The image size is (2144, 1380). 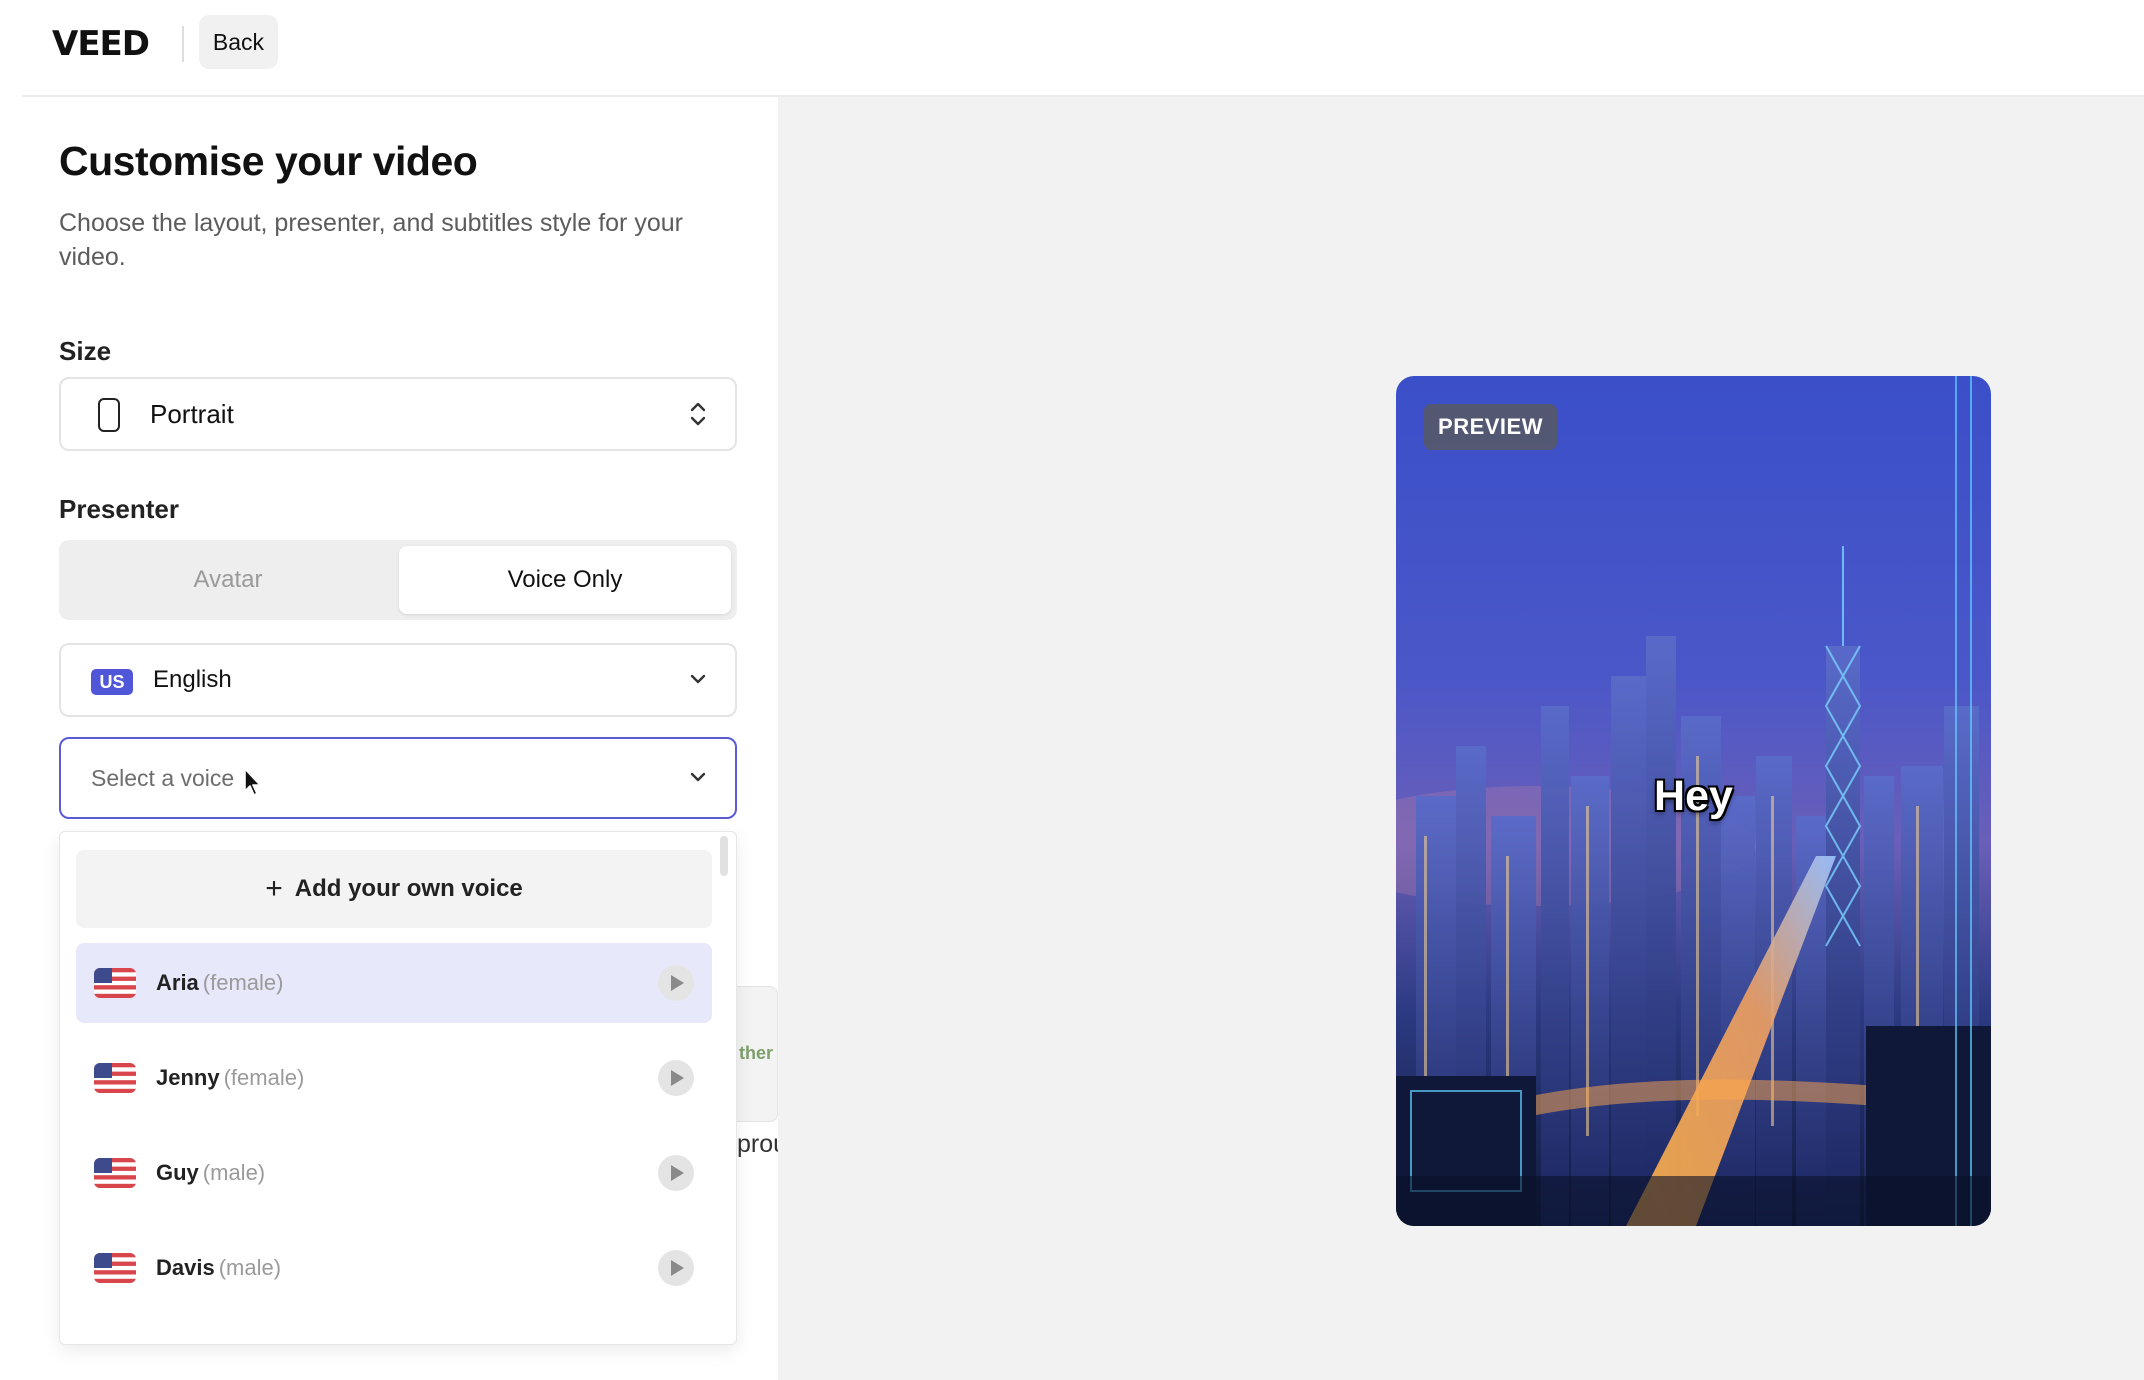 I want to click on voice-name: Jenny, so click(x=188, y=1077).